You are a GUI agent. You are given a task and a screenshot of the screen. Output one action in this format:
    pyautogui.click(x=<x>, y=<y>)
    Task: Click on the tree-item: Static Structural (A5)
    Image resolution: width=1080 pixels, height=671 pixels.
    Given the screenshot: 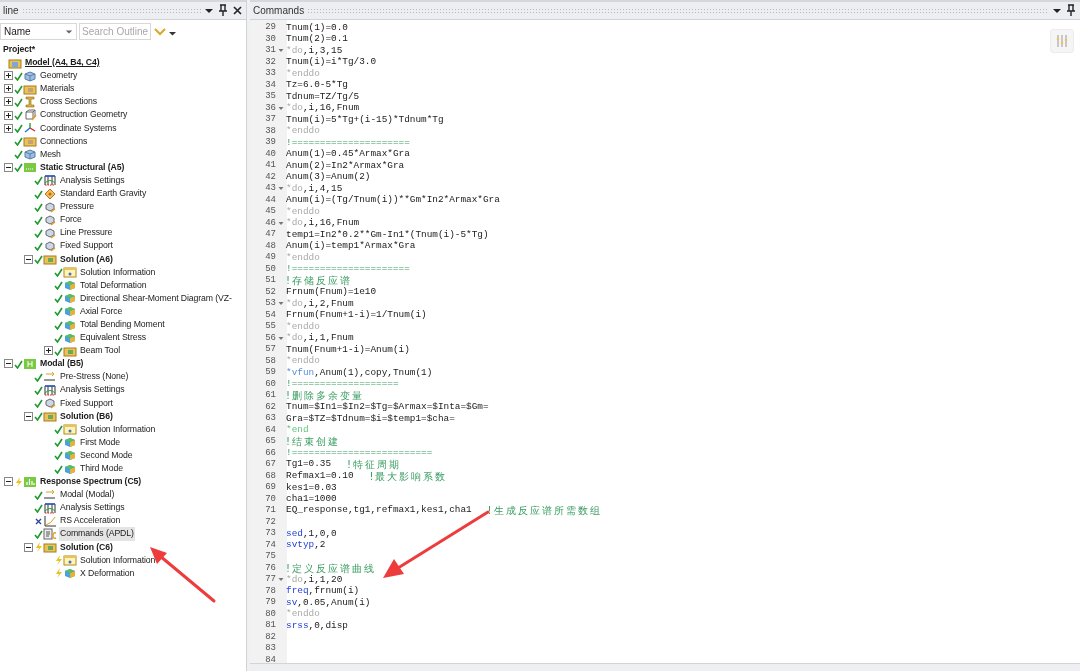 What is the action you would take?
    pyautogui.click(x=82, y=167)
    